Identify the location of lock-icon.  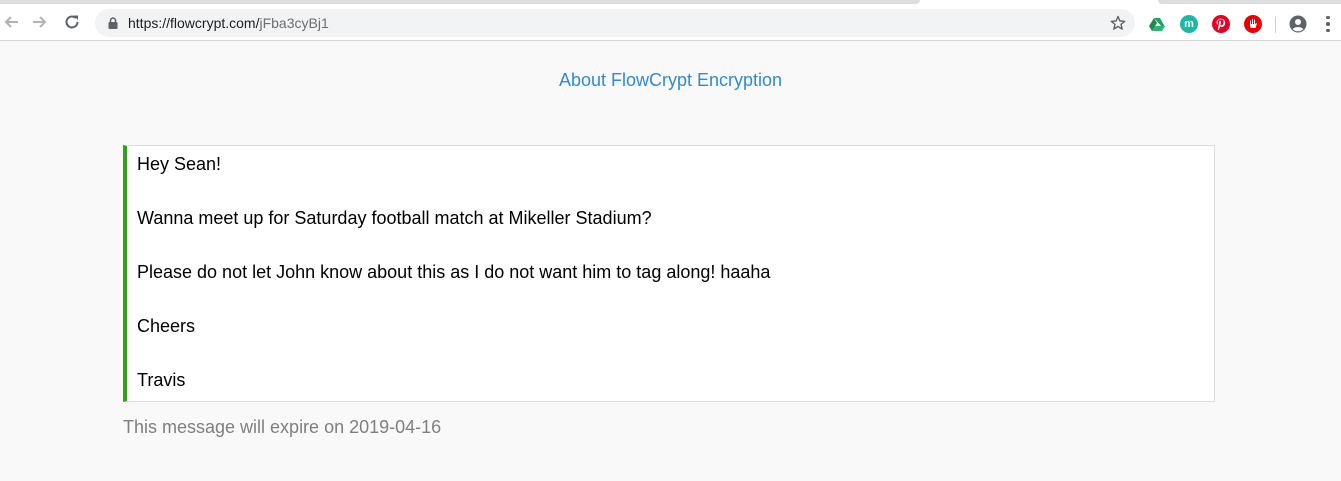
(113, 23).